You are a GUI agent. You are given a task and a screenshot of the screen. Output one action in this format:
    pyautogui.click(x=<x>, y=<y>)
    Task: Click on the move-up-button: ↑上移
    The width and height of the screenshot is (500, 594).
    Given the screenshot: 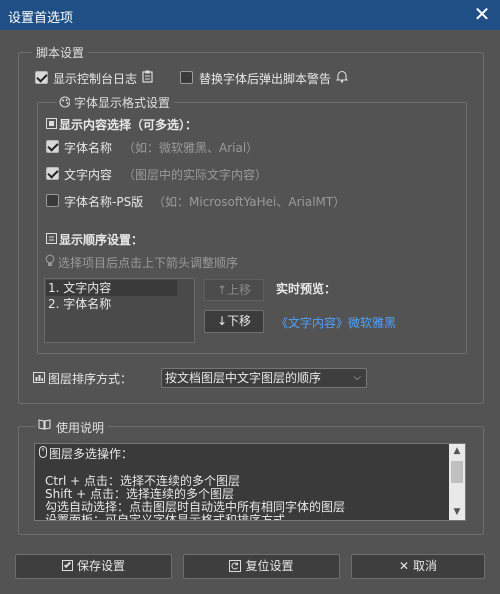 What is the action you would take?
    pyautogui.click(x=234, y=290)
    